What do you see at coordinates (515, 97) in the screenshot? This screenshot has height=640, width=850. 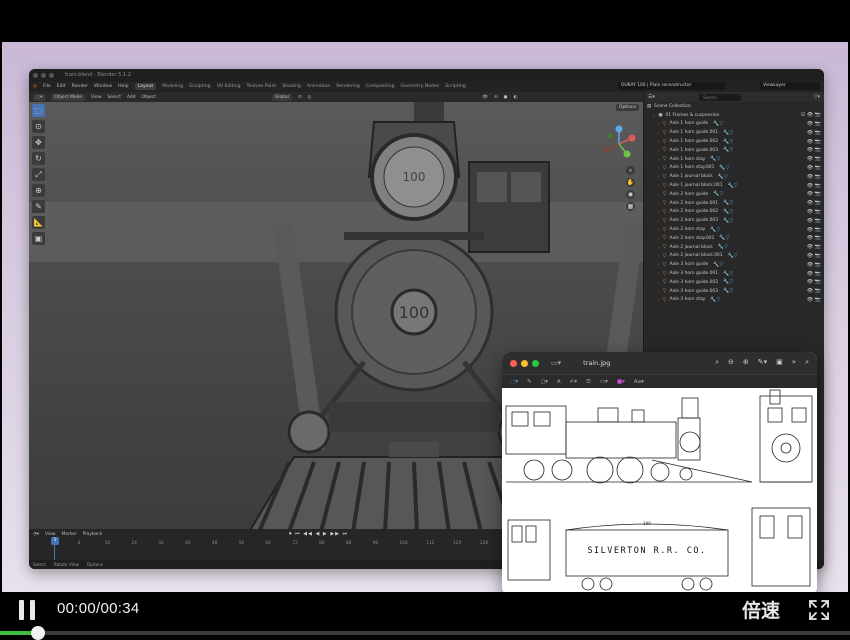 I see `shading-material-icon: ◐` at bounding box center [515, 97].